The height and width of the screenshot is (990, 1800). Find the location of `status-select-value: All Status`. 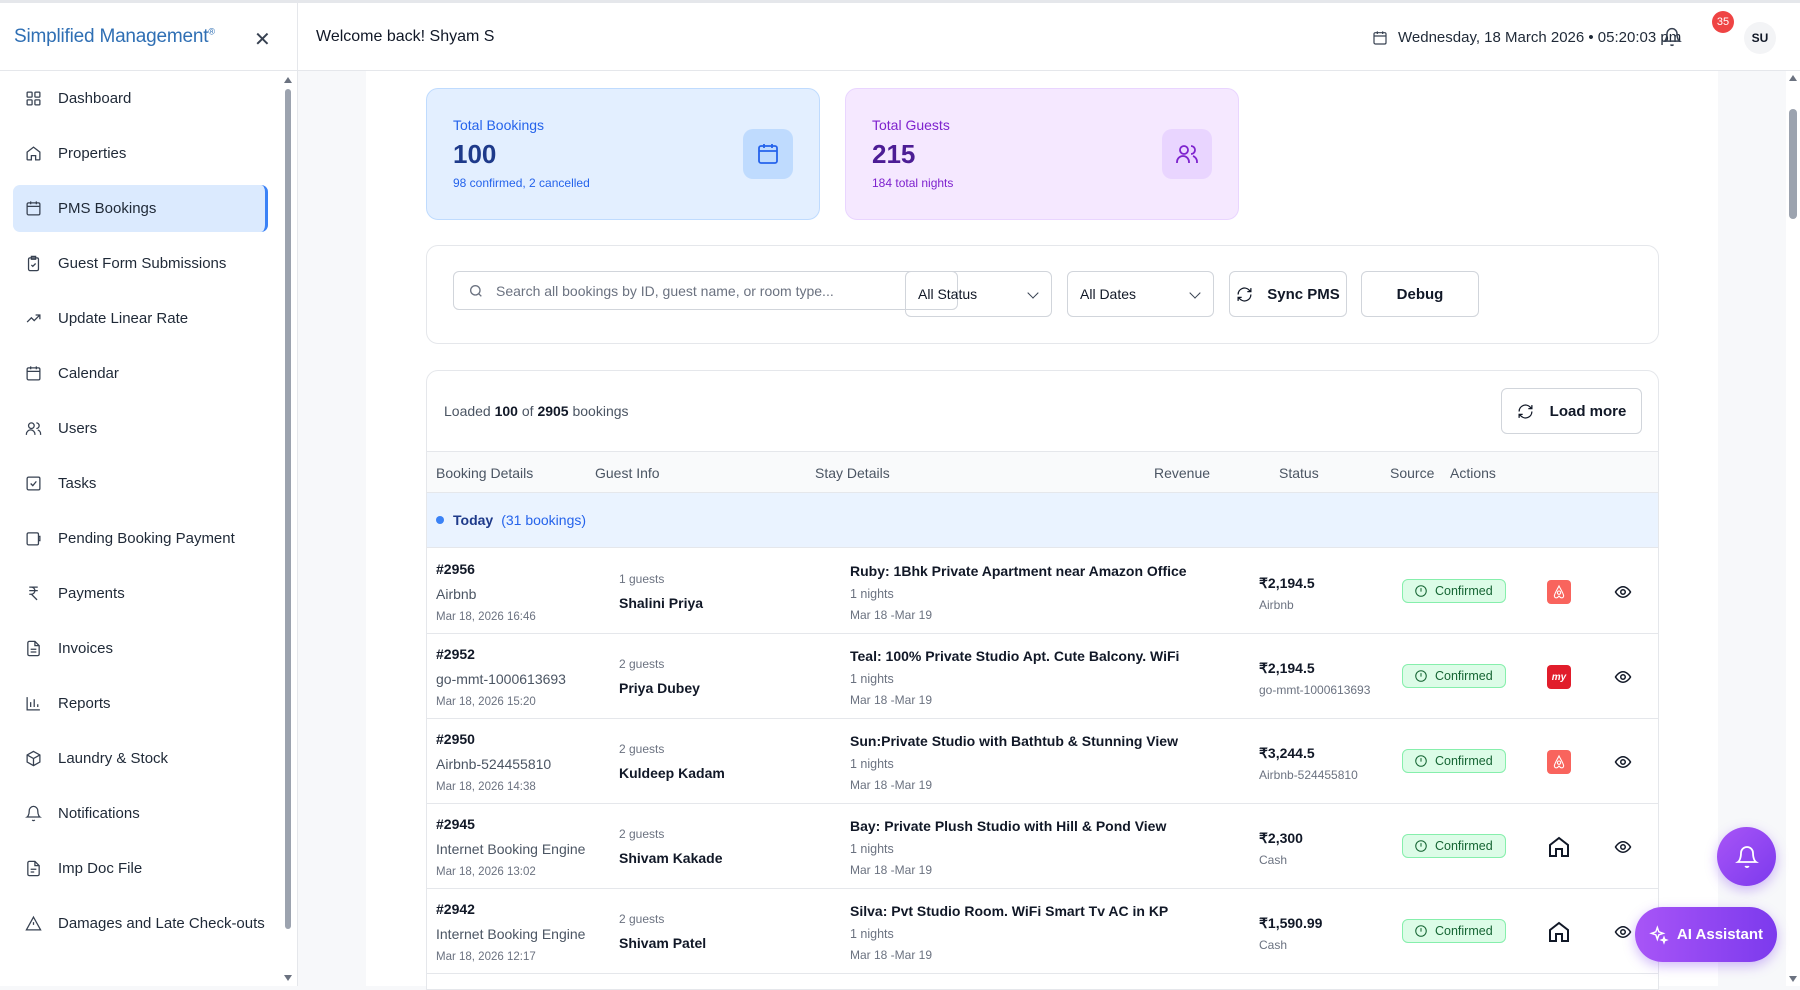

status-select-value: All Status is located at coordinates (948, 294).